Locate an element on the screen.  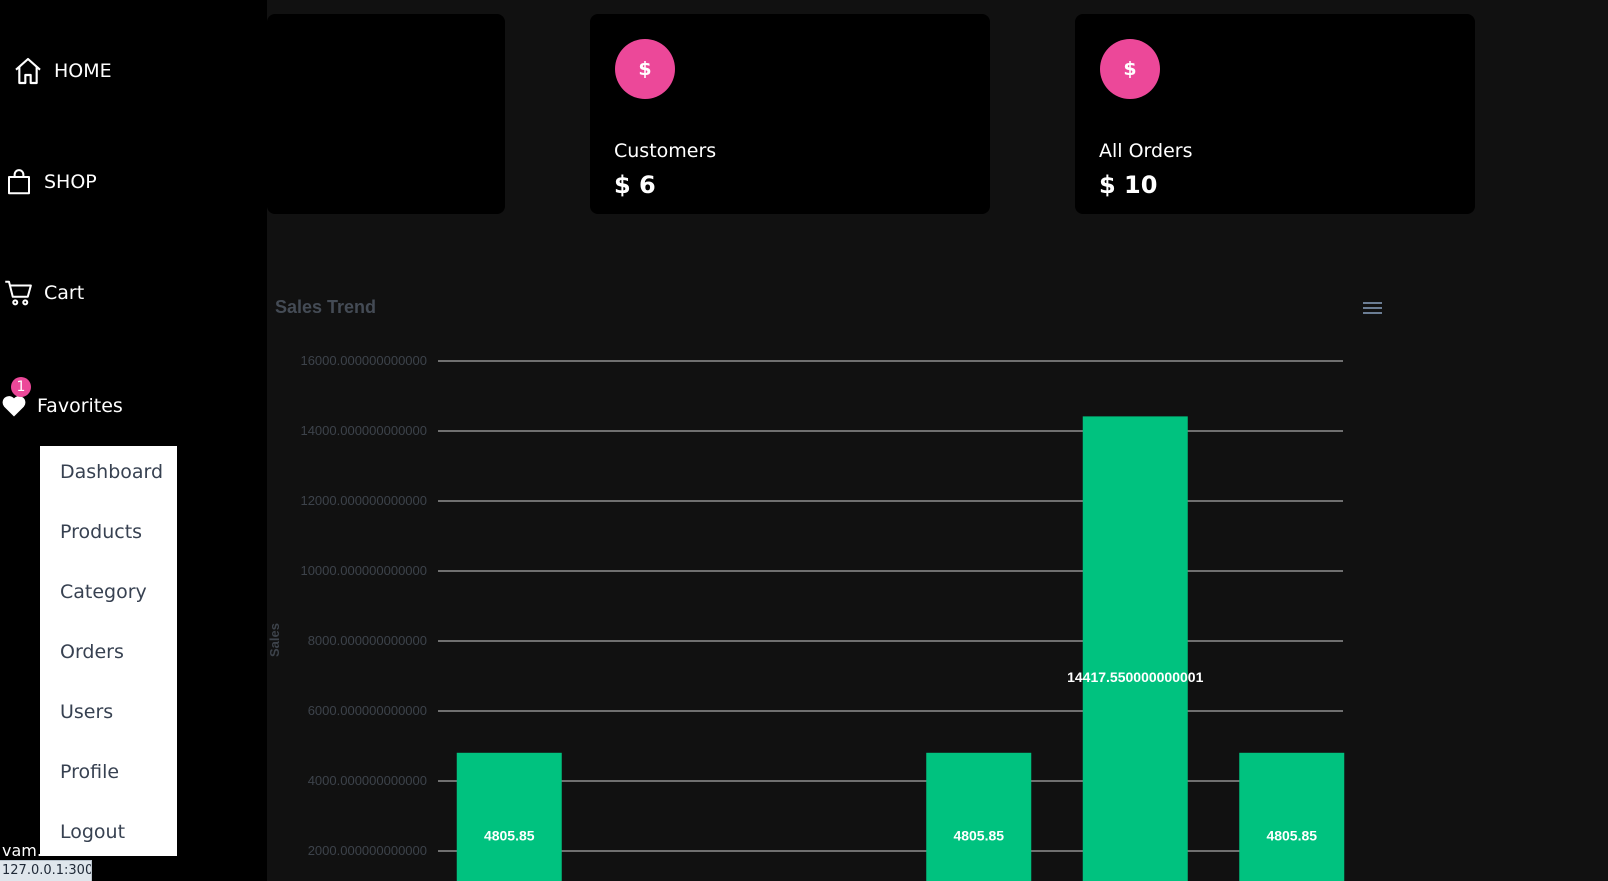
bar-data-label: 14417.550000000001 is located at coordinates (1135, 677).